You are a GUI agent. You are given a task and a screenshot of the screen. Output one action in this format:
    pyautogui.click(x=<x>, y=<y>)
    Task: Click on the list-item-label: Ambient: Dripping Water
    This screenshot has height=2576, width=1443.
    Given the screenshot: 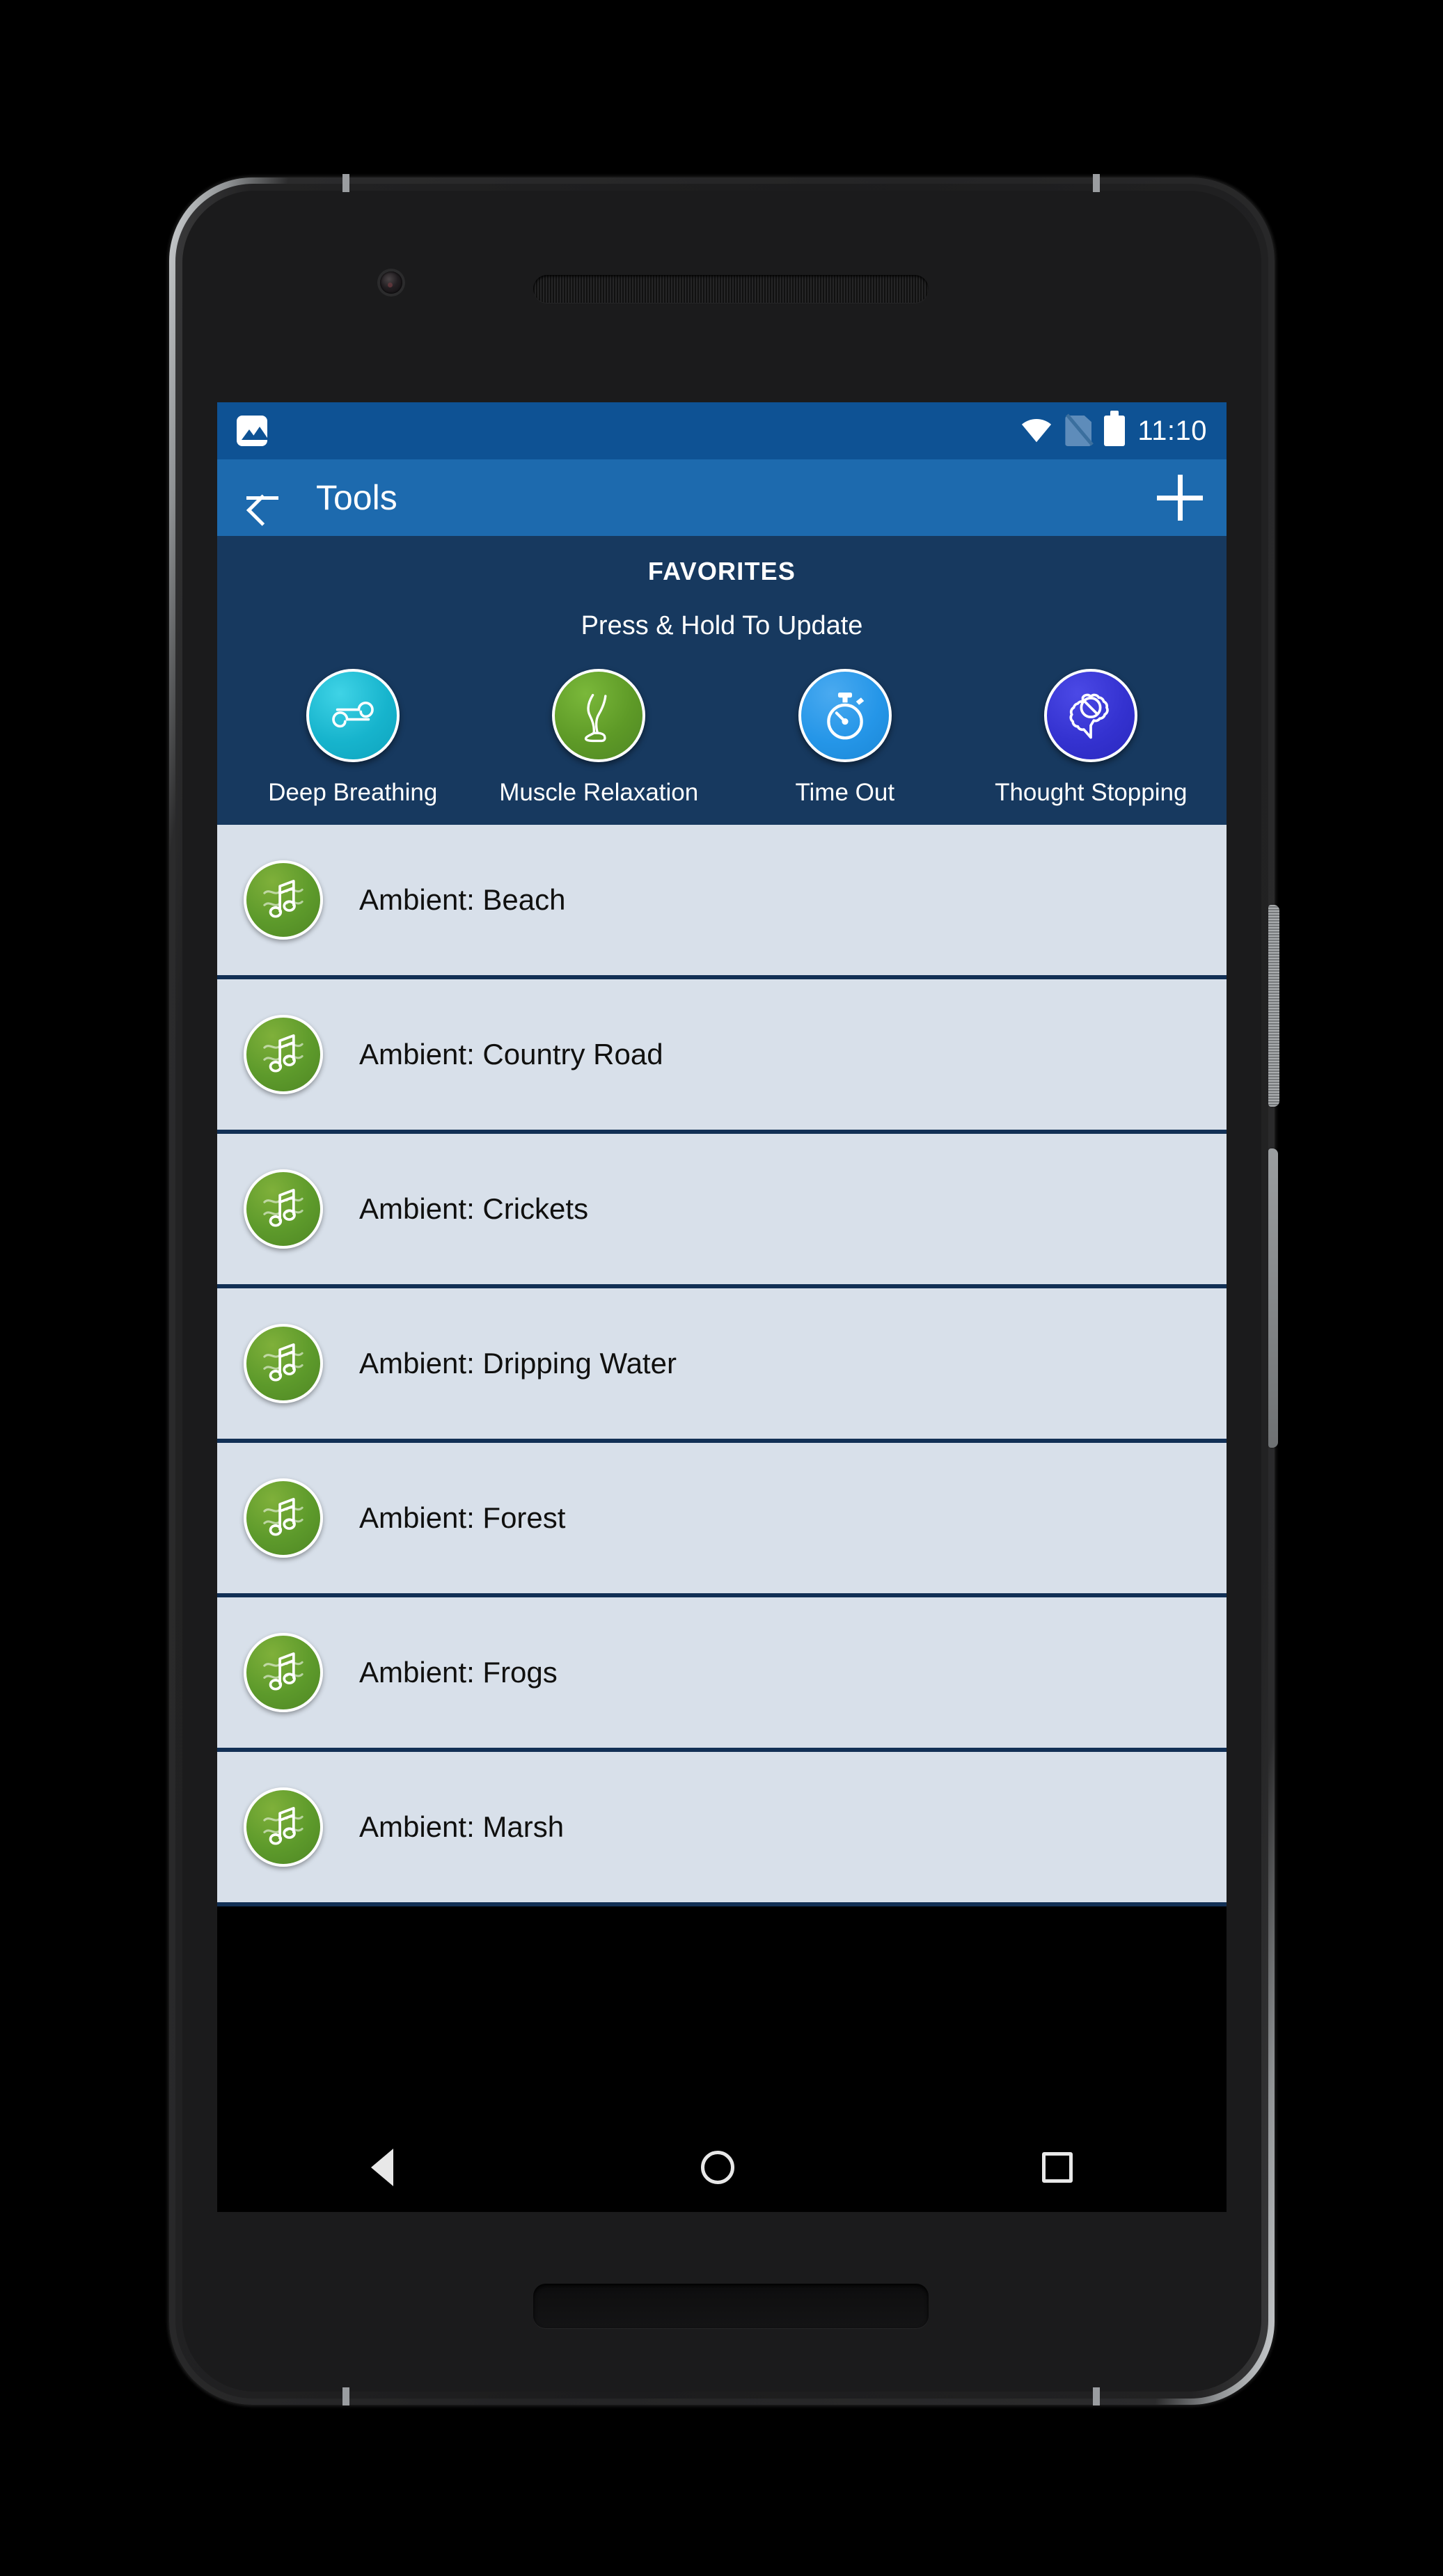 What is the action you would take?
    pyautogui.click(x=518, y=1363)
    